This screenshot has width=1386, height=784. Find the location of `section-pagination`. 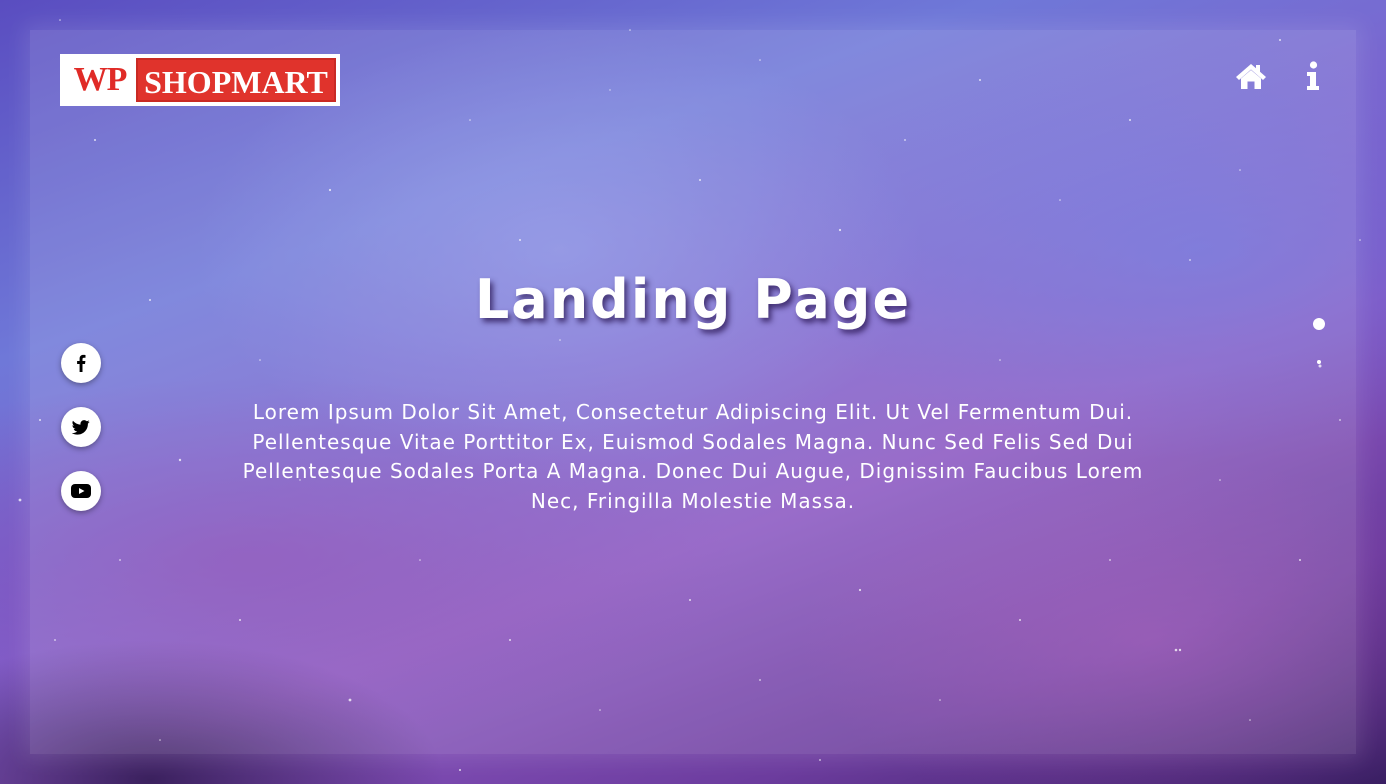

section-pagination is located at coordinates (1319, 341).